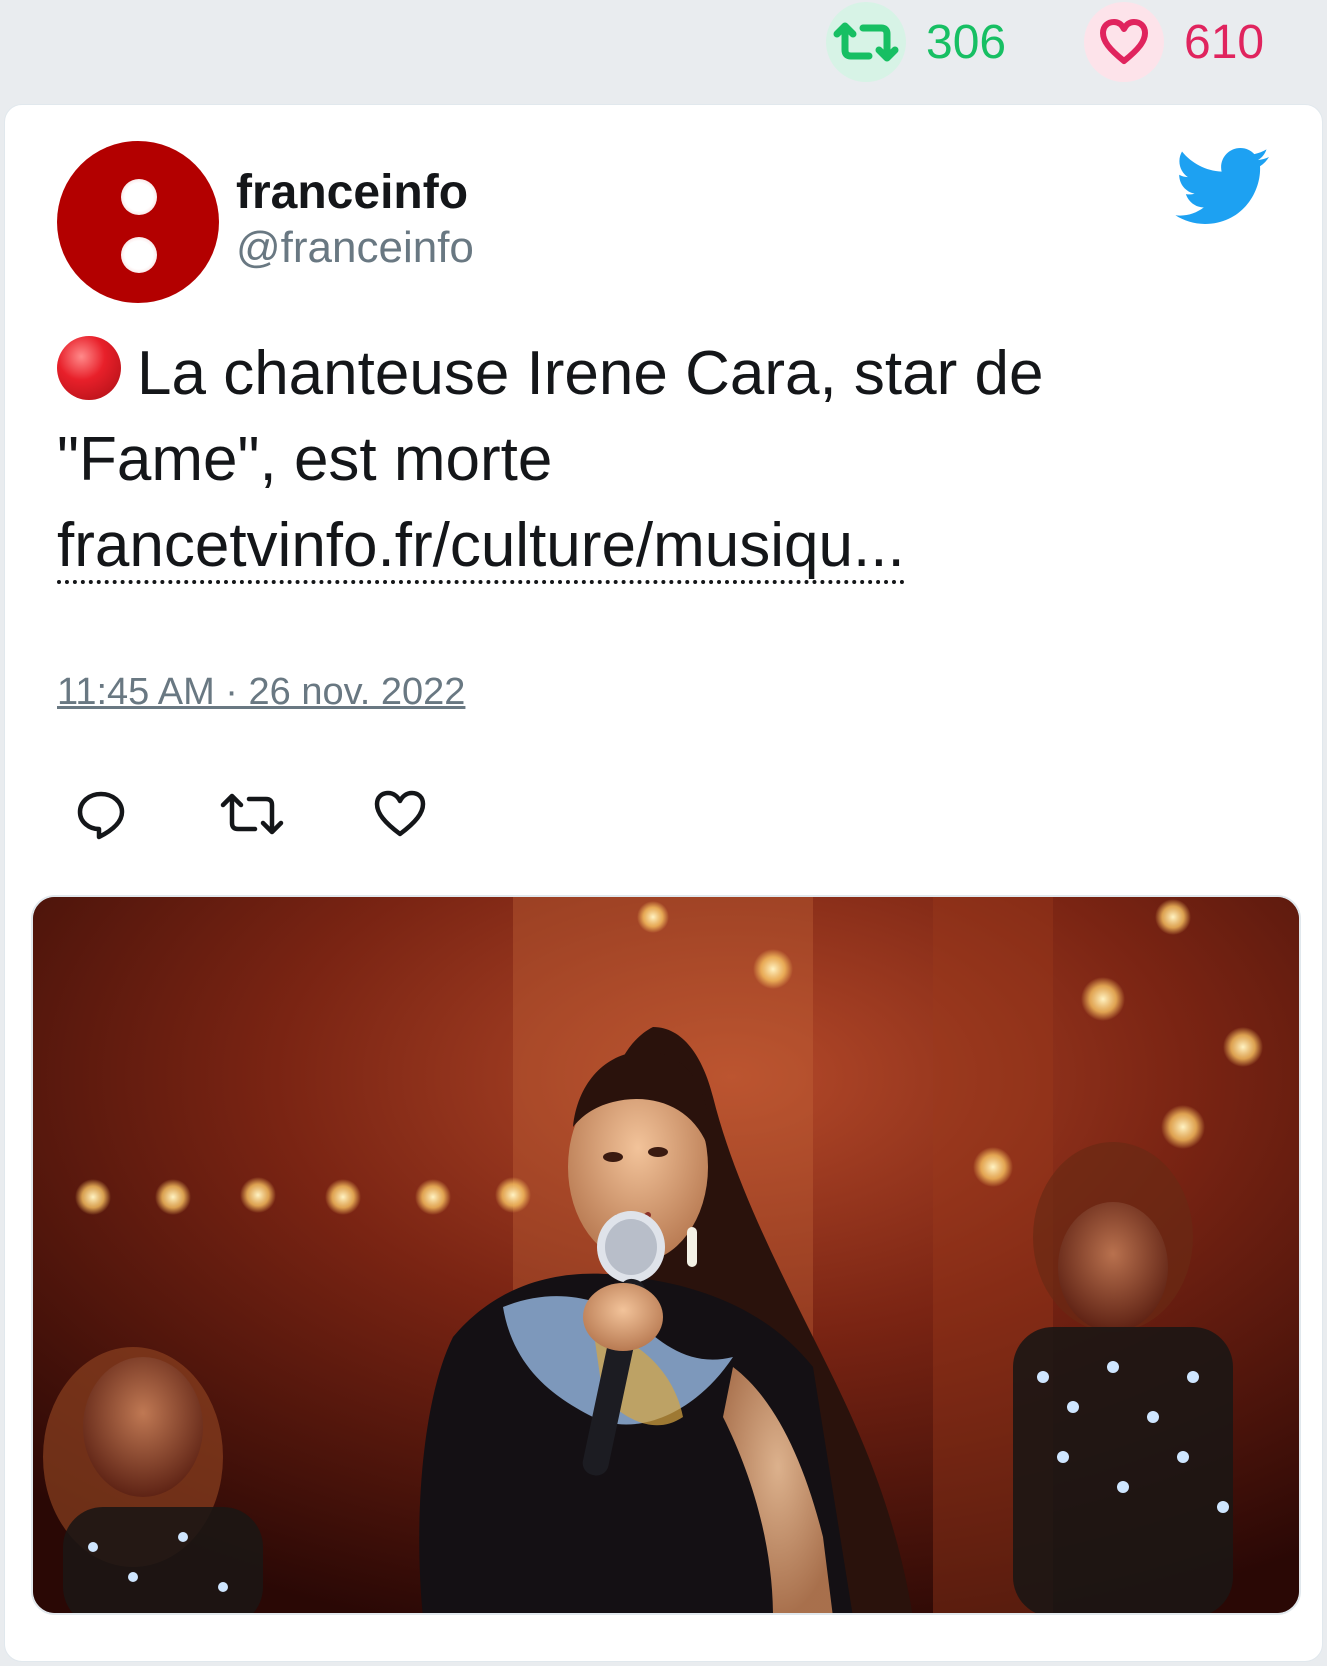 Image resolution: width=1327 pixels, height=1666 pixels. What do you see at coordinates (916, 42) in the screenshot?
I see `retweet-stat: 306` at bounding box center [916, 42].